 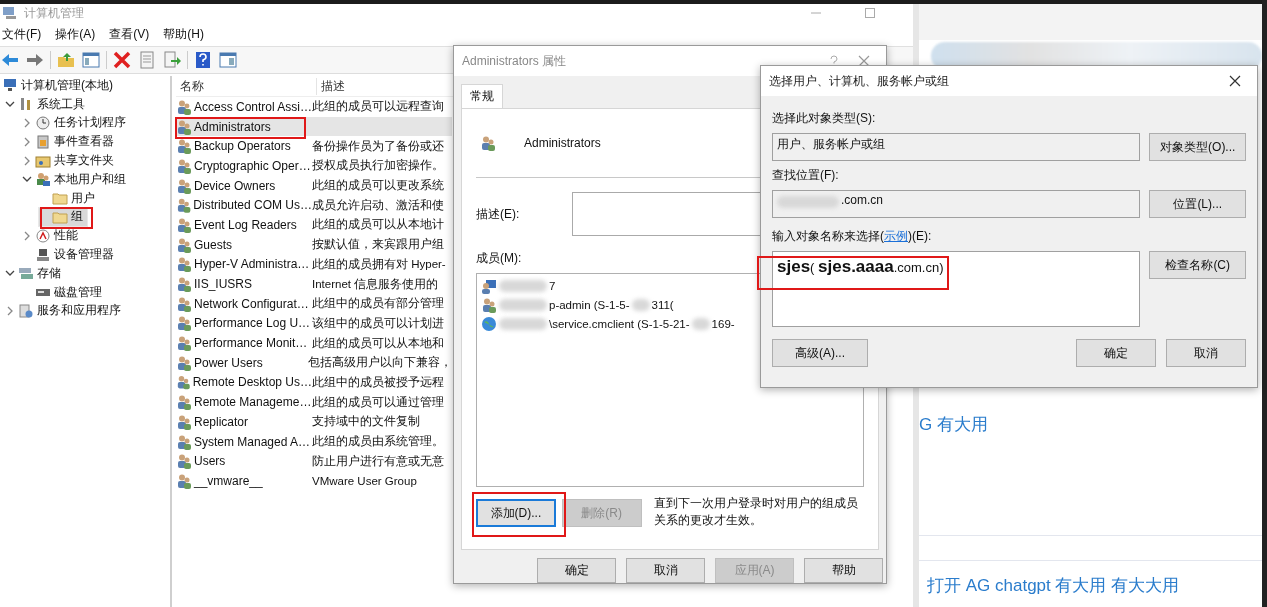 What do you see at coordinates (314, 382) in the screenshot?
I see `list-row: Remote Desktop Us…此组中的成员被授予远程` at bounding box center [314, 382].